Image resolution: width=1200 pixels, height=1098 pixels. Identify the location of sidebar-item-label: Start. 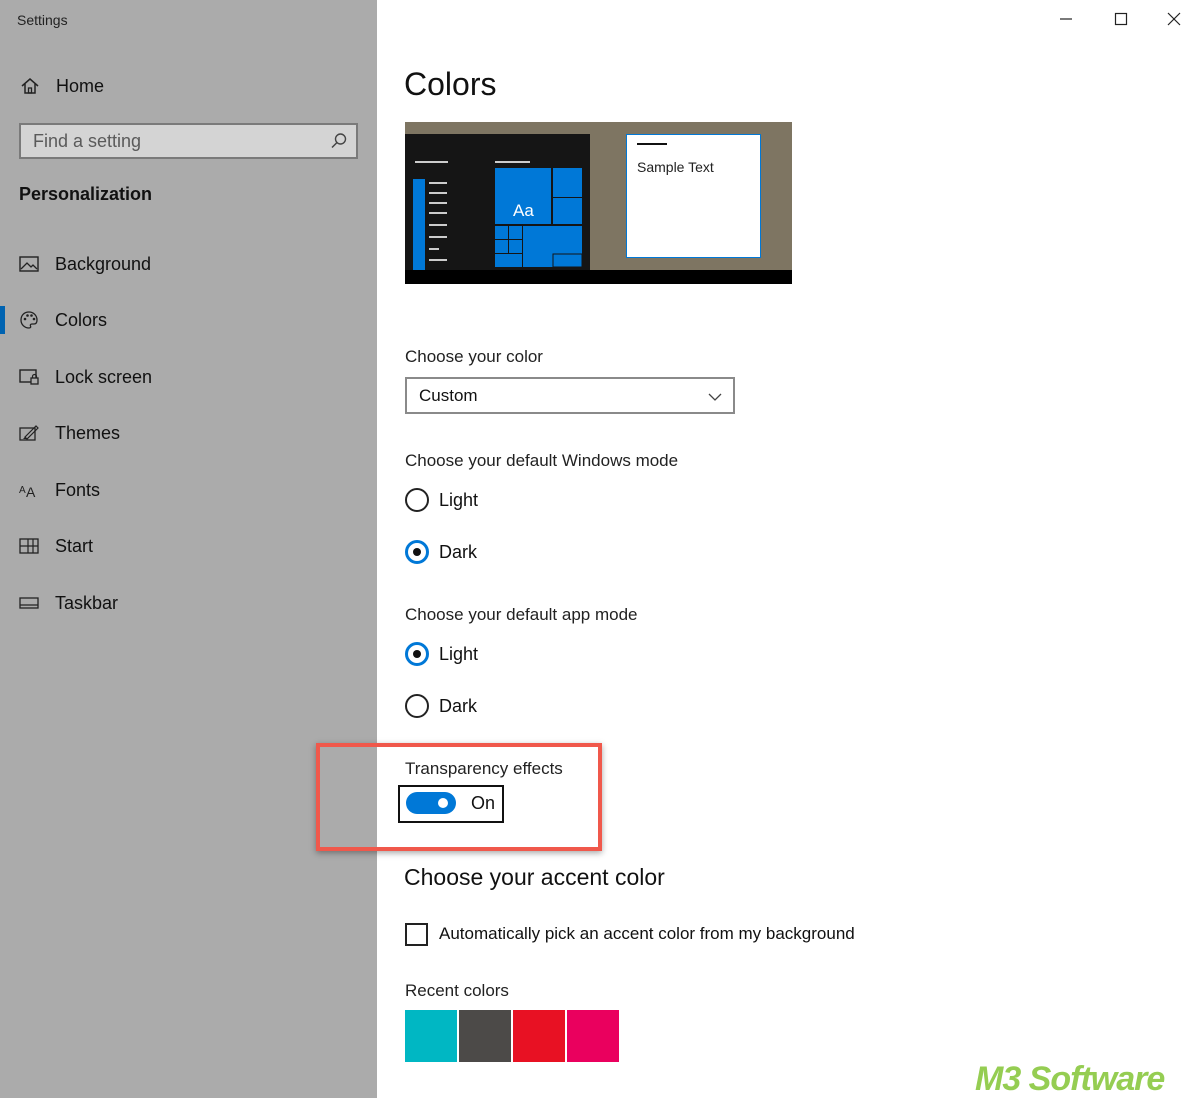
(74, 545).